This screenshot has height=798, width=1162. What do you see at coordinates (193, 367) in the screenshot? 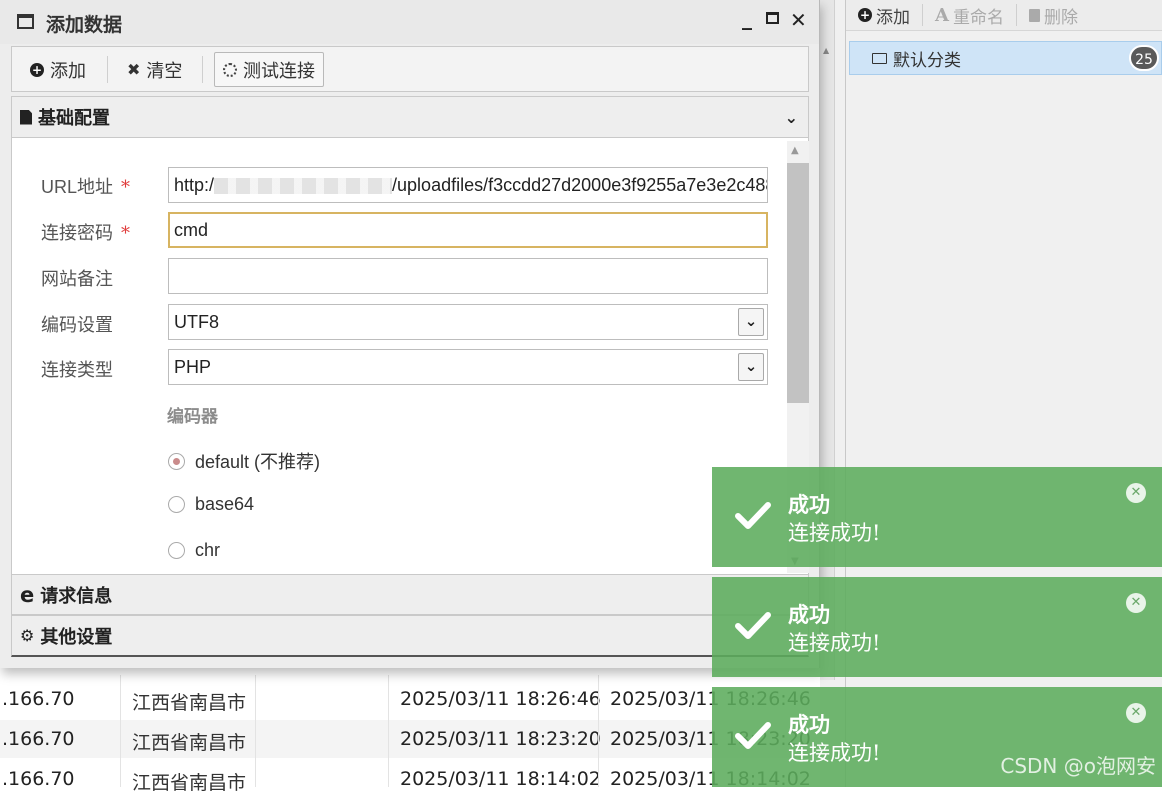
I see `type-value: PHP` at bounding box center [193, 367].